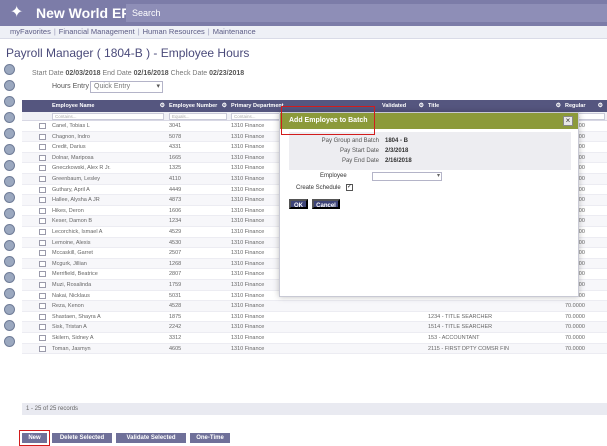 This screenshot has width=607, height=446. Describe the element at coordinates (9, 69) in the screenshot. I see `close-icon` at that location.